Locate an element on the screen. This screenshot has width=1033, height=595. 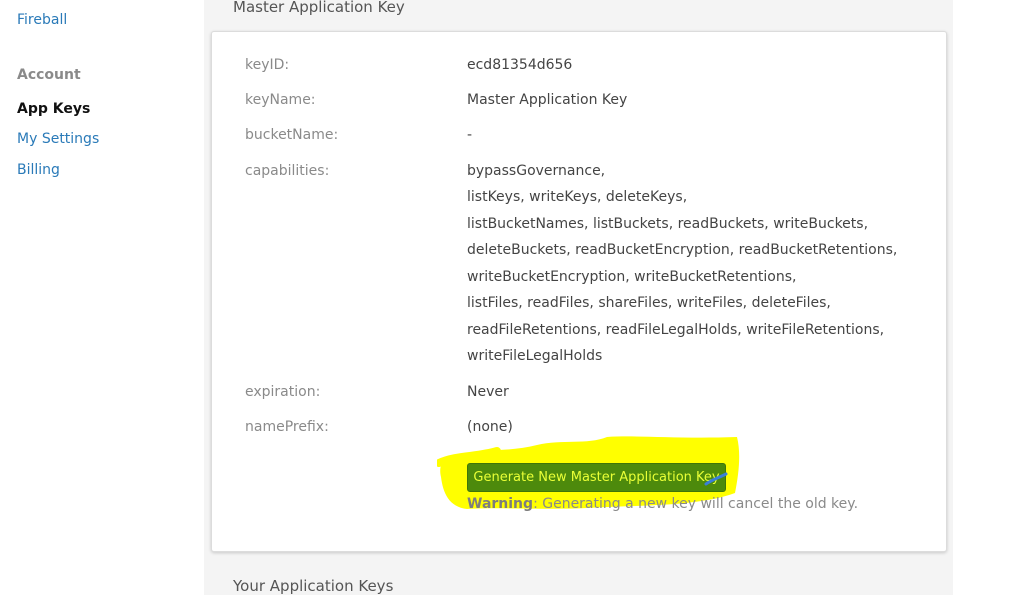
capabilities-line: bypassGovernance, is located at coordinates (536, 171).